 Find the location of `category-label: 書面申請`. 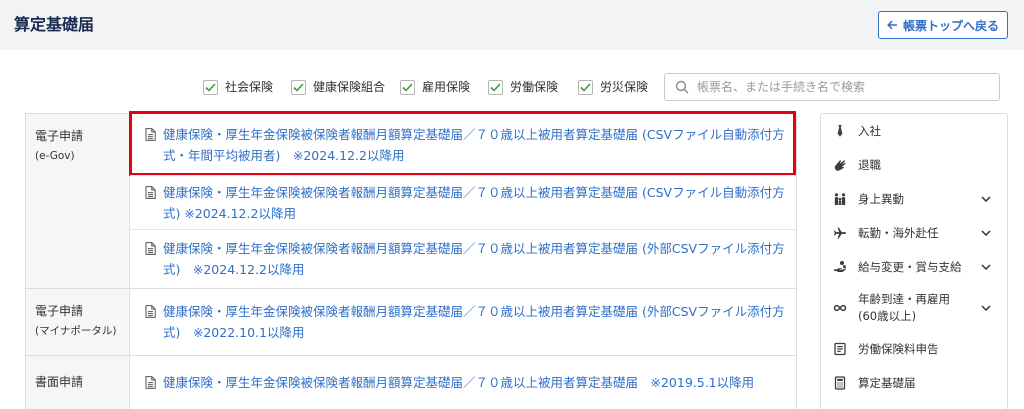

category-label: 書面申請 is located at coordinates (59, 382).